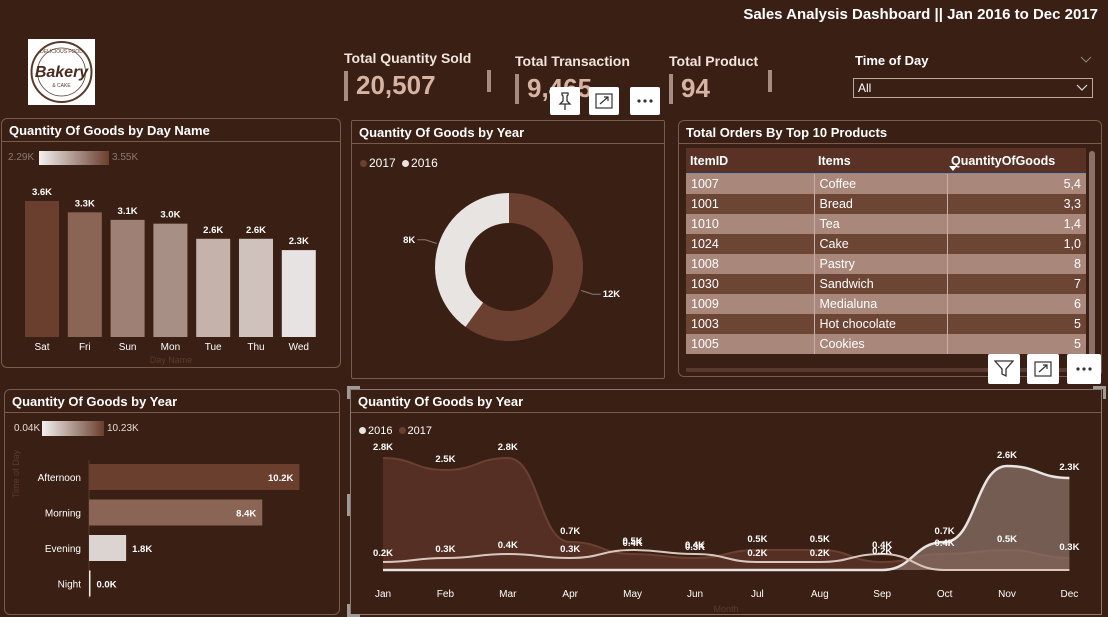  Describe the element at coordinates (886, 344) in the screenshot. I see `table-row: 1005 Cookies 5` at that location.